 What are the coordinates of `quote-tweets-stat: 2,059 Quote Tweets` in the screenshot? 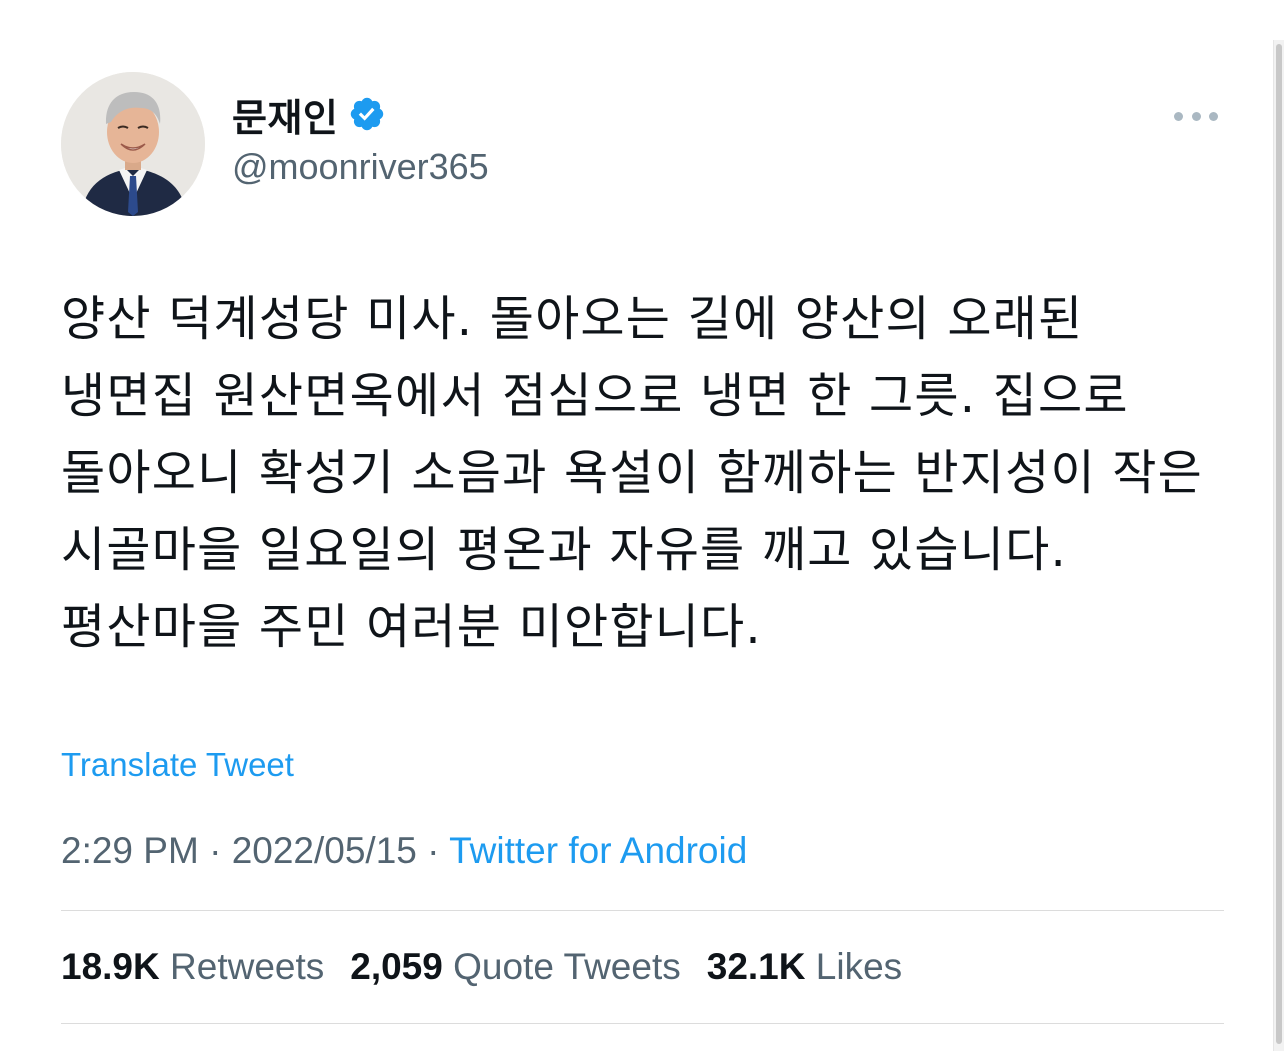 It's located at (515, 967).